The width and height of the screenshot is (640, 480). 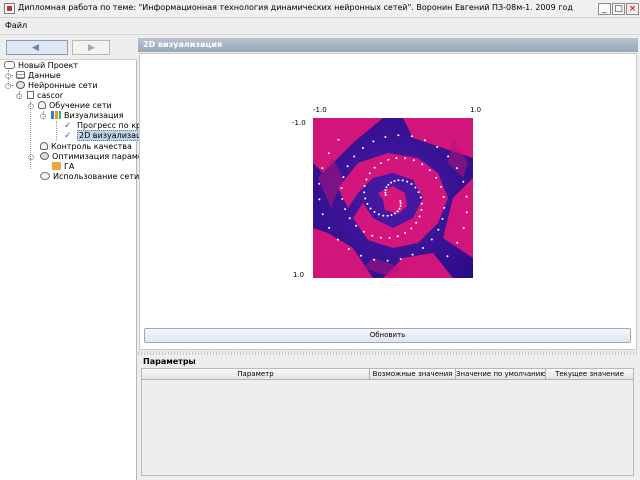 What do you see at coordinates (413, 374) in the screenshot?
I see `col-header-possible: Возможные значения` at bounding box center [413, 374].